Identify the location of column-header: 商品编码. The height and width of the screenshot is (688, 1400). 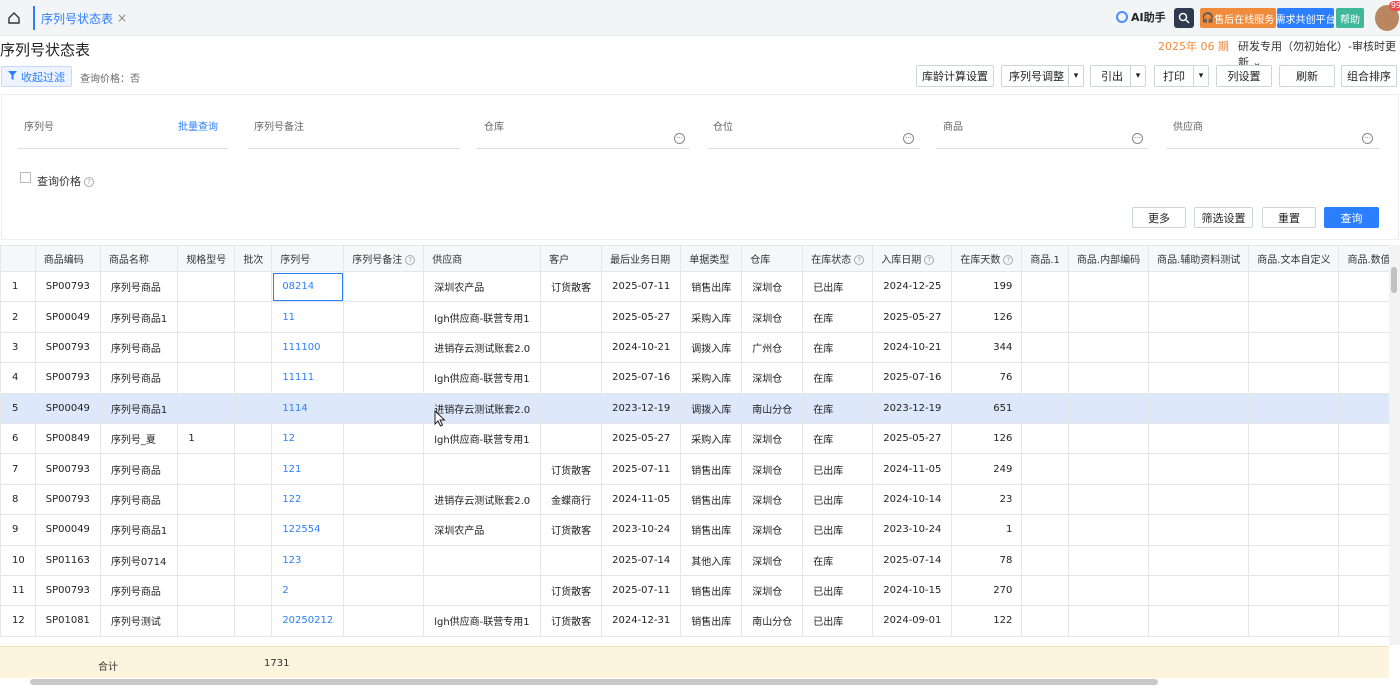
(67, 258).